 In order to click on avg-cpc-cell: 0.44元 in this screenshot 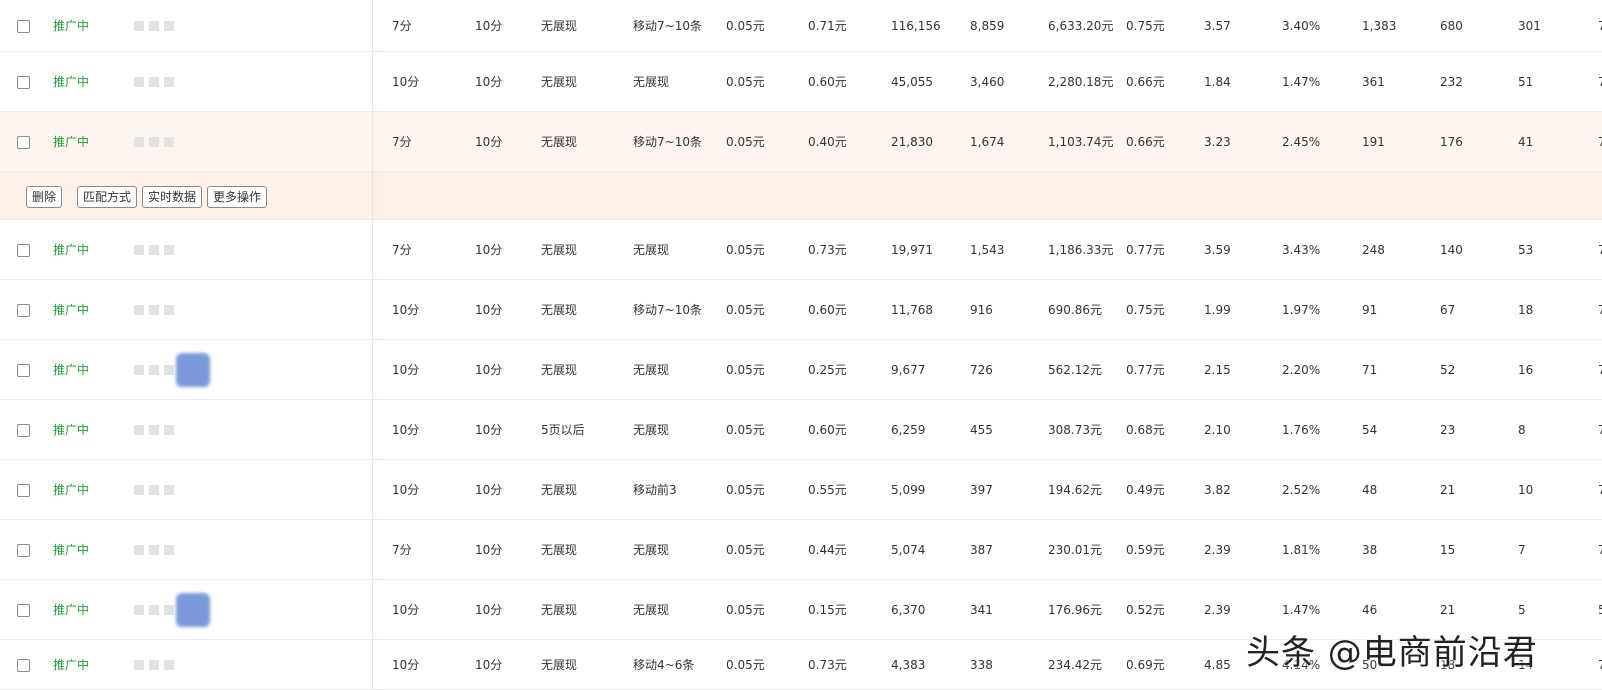, I will do `click(827, 550)`.